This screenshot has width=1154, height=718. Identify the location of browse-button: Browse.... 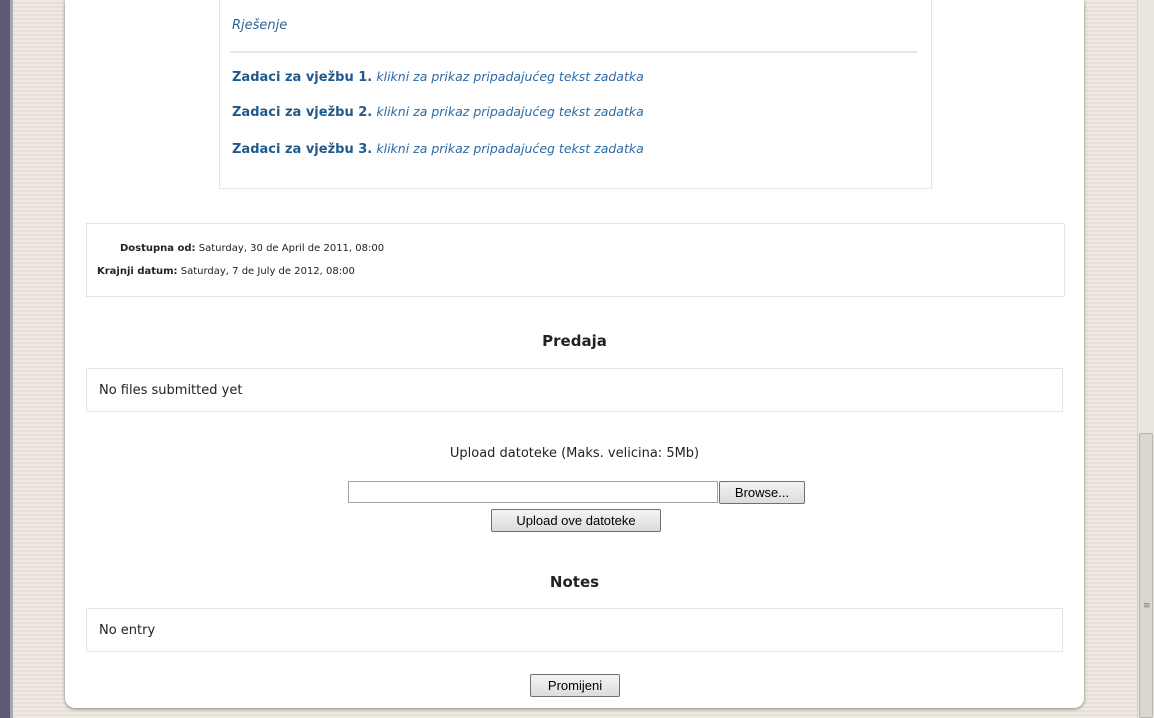
(762, 492).